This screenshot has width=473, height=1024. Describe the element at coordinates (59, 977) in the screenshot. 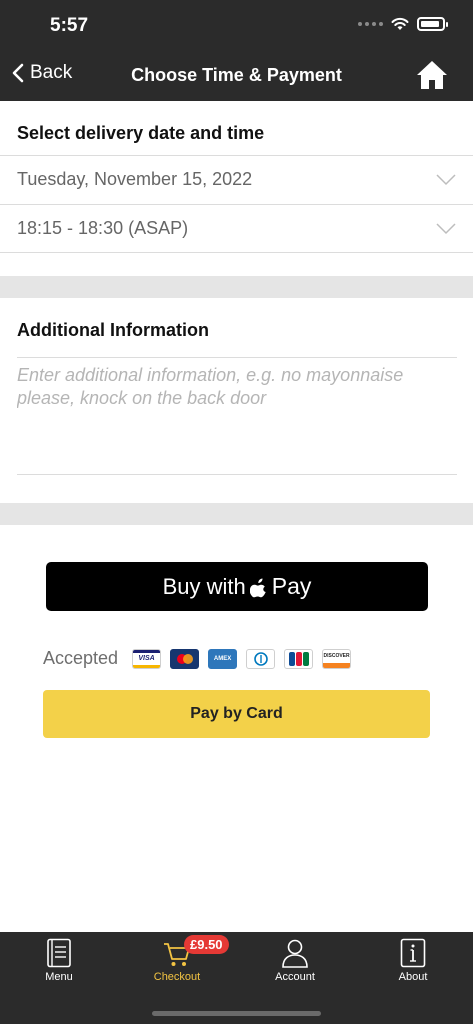

I see `tab-menu-label: Menu` at that location.